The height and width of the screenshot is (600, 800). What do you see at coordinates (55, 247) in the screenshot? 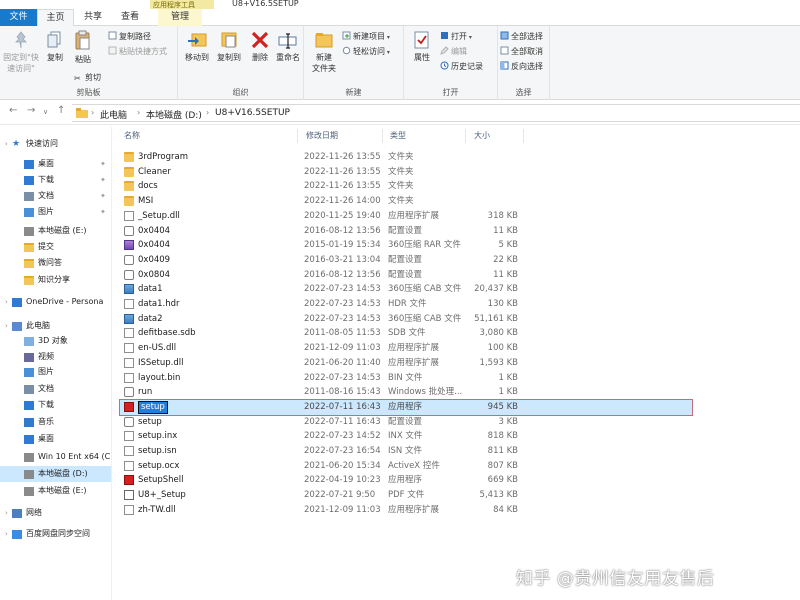
I see `nav-item: 提交` at bounding box center [55, 247].